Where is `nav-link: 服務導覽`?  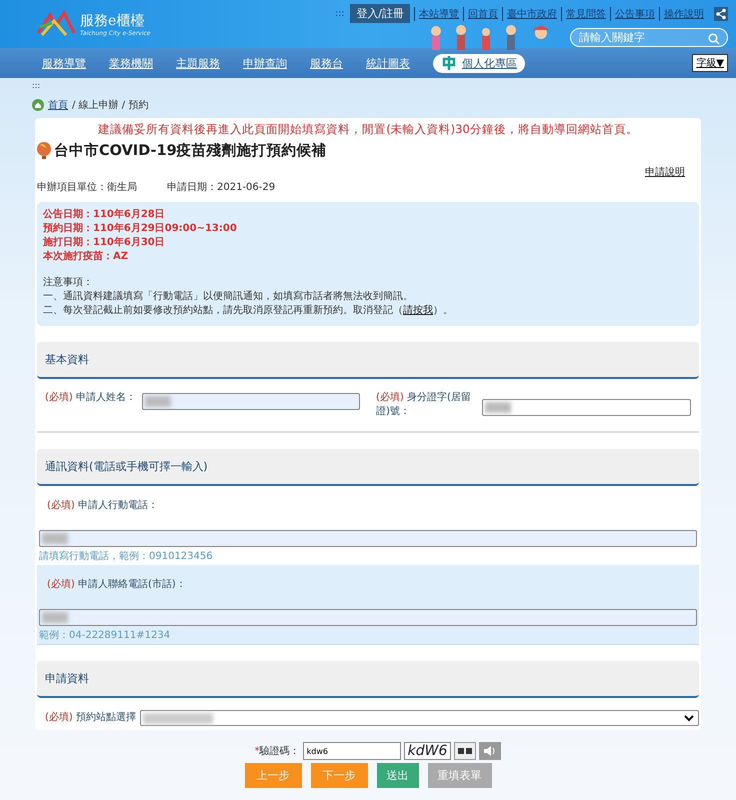
nav-link: 服務導覽 is located at coordinates (64, 63).